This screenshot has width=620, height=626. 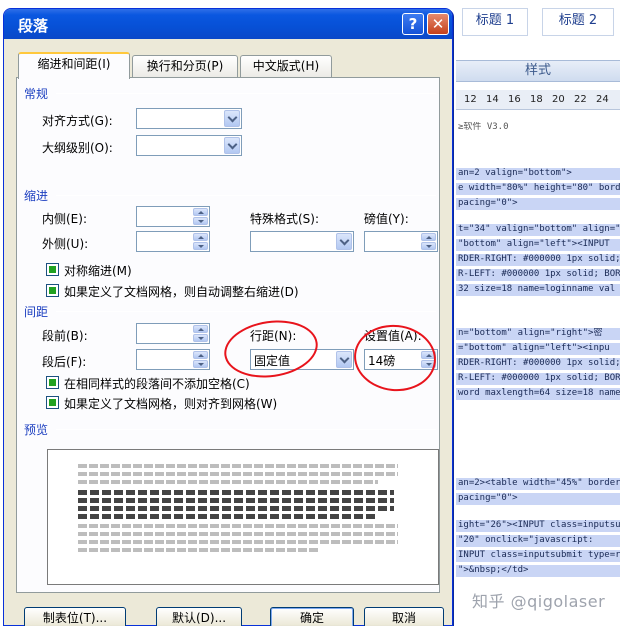 What do you see at coordinates (36, 94) in the screenshot?
I see `section-general: 常规` at bounding box center [36, 94].